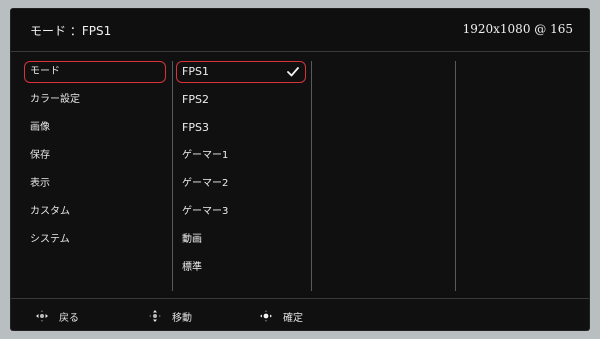 Image resolution: width=600 pixels, height=339 pixels. I want to click on back-label: 戻る, so click(69, 318).